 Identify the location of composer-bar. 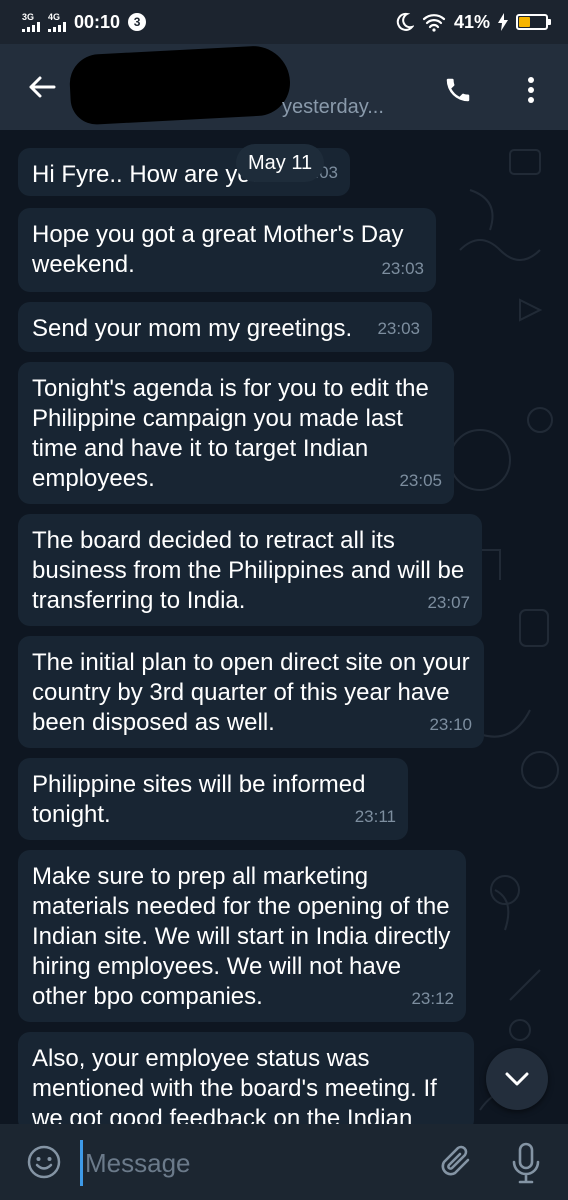
(284, 1162).